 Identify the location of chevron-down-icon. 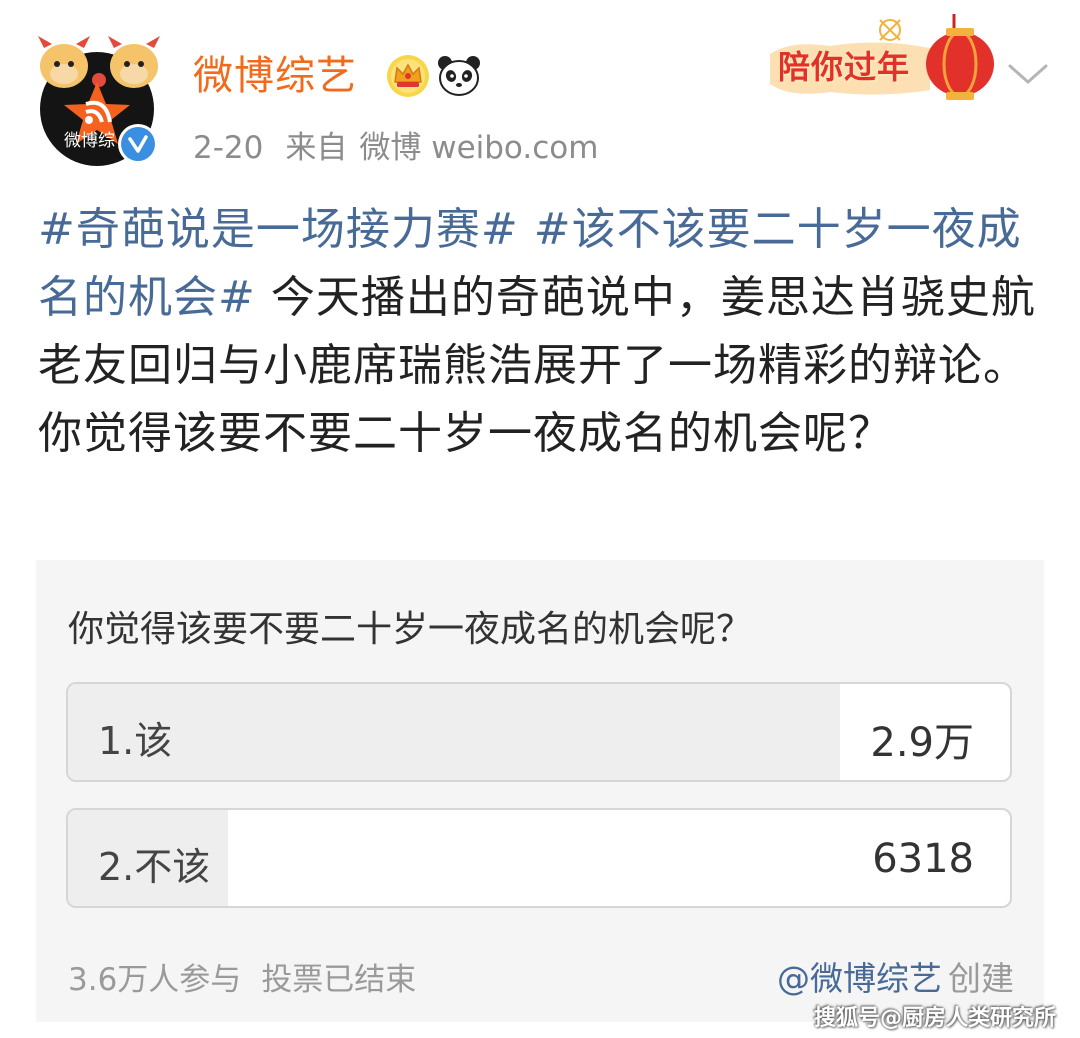
(1028, 74).